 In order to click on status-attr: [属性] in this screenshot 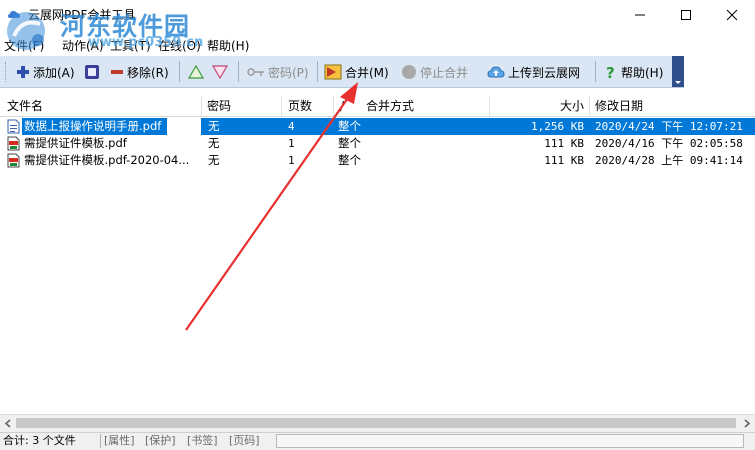, I will do `click(119, 441)`.